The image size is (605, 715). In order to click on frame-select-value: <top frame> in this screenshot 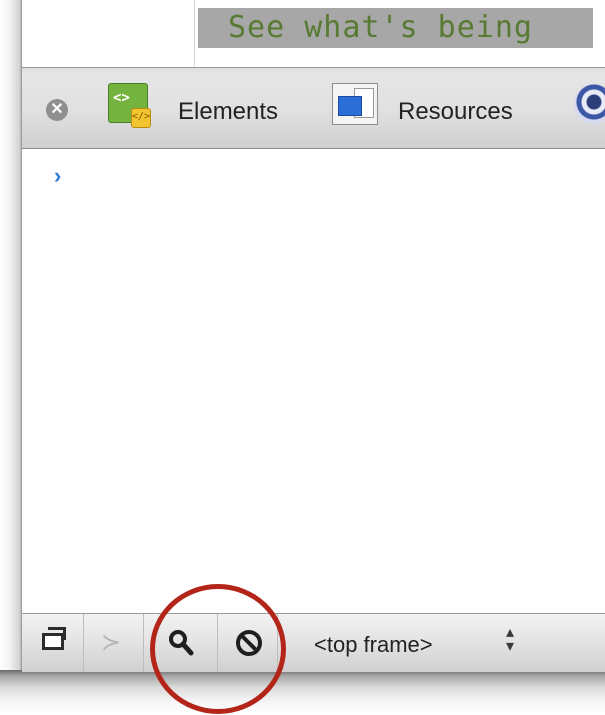, I will do `click(373, 644)`.